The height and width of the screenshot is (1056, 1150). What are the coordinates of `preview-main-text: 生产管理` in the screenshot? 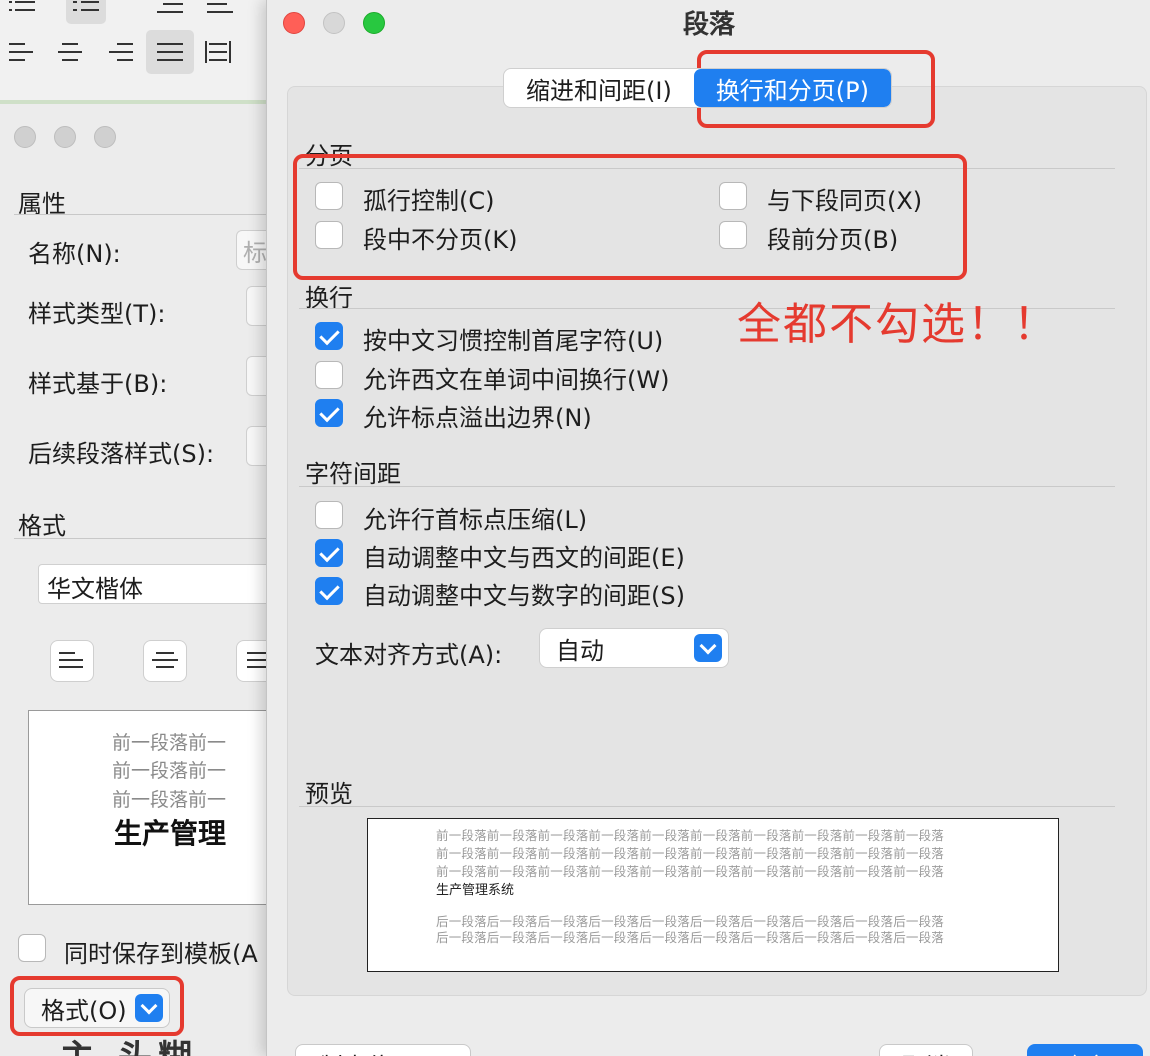 It's located at (170, 833).